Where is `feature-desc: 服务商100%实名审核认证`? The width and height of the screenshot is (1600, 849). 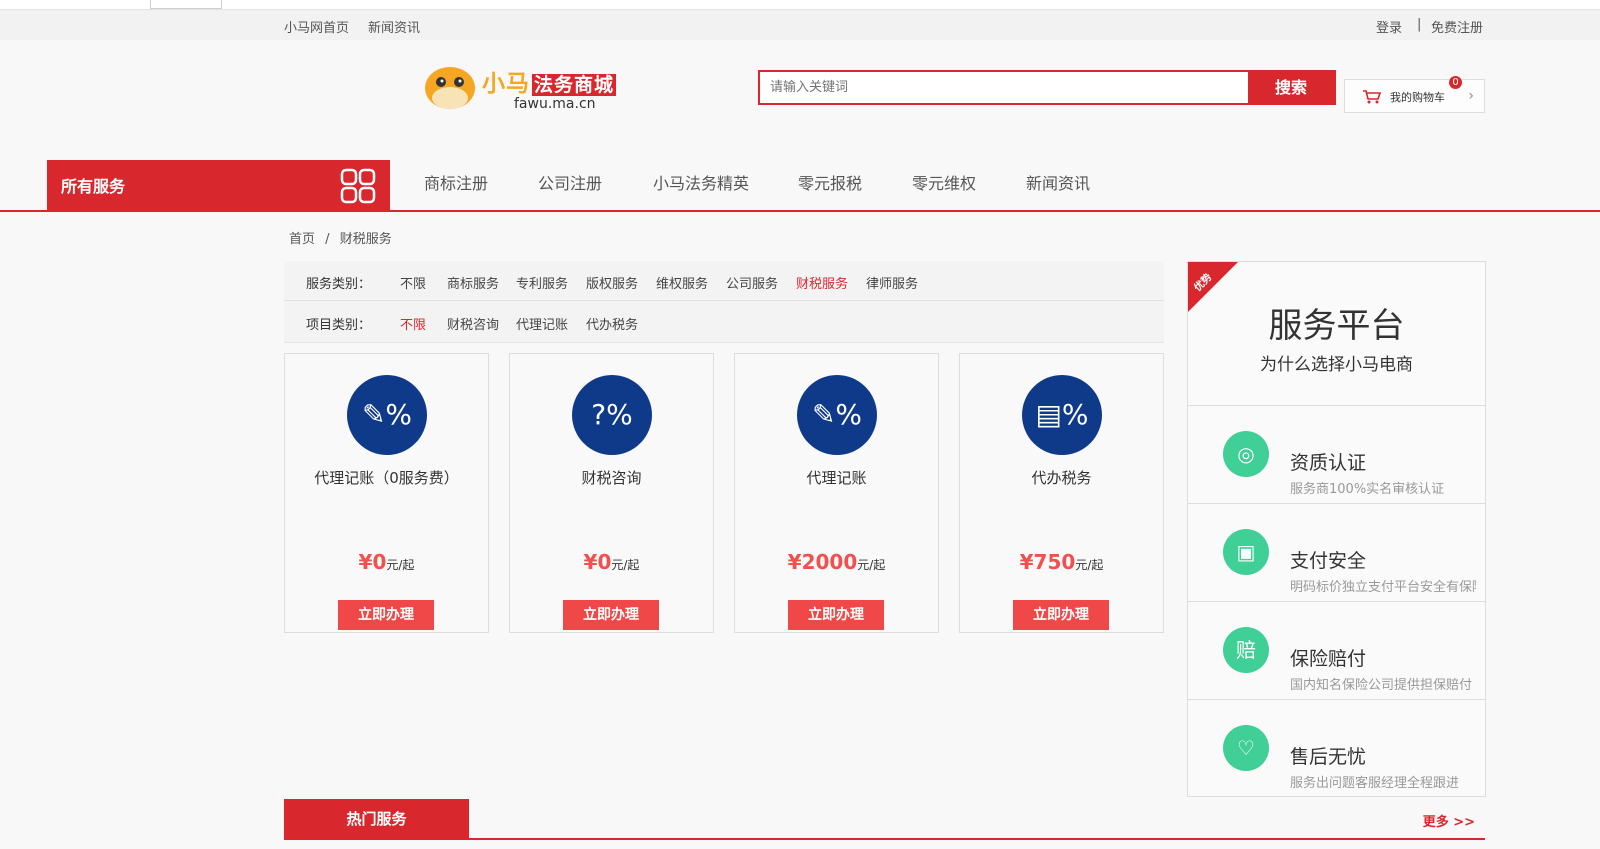
feature-desc: 服务商100%实名审核认证 is located at coordinates (1367, 488).